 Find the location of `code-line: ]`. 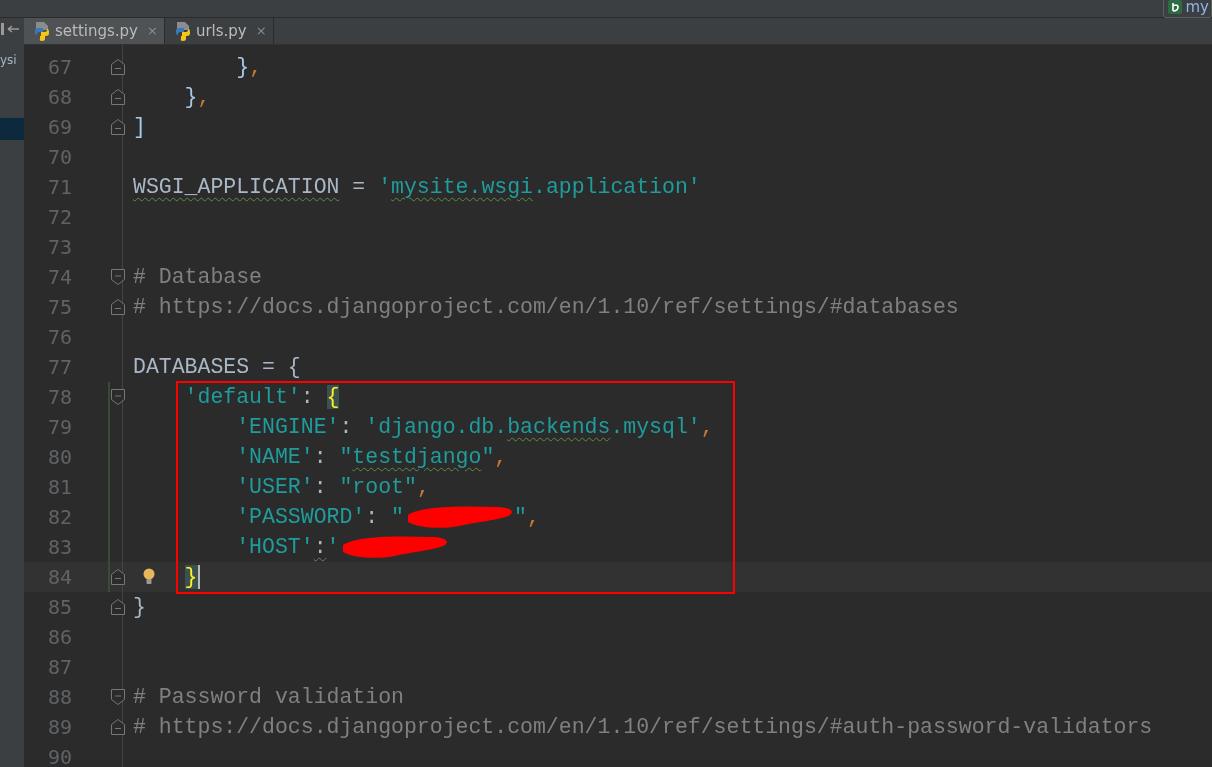

code-line: ] is located at coordinates (139, 127).